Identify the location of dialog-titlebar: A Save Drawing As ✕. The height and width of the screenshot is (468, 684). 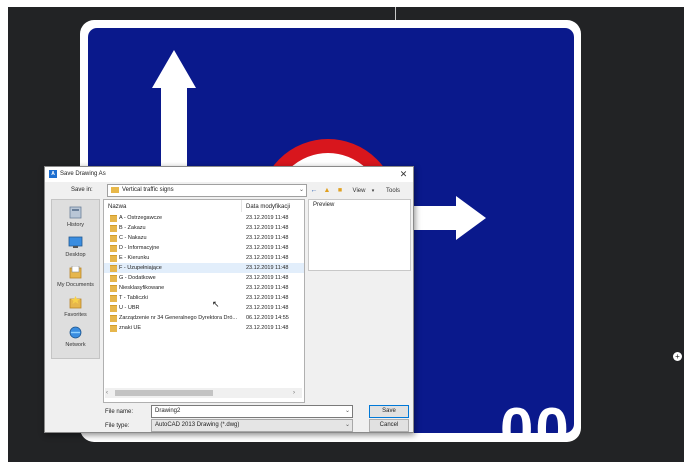
(229, 174).